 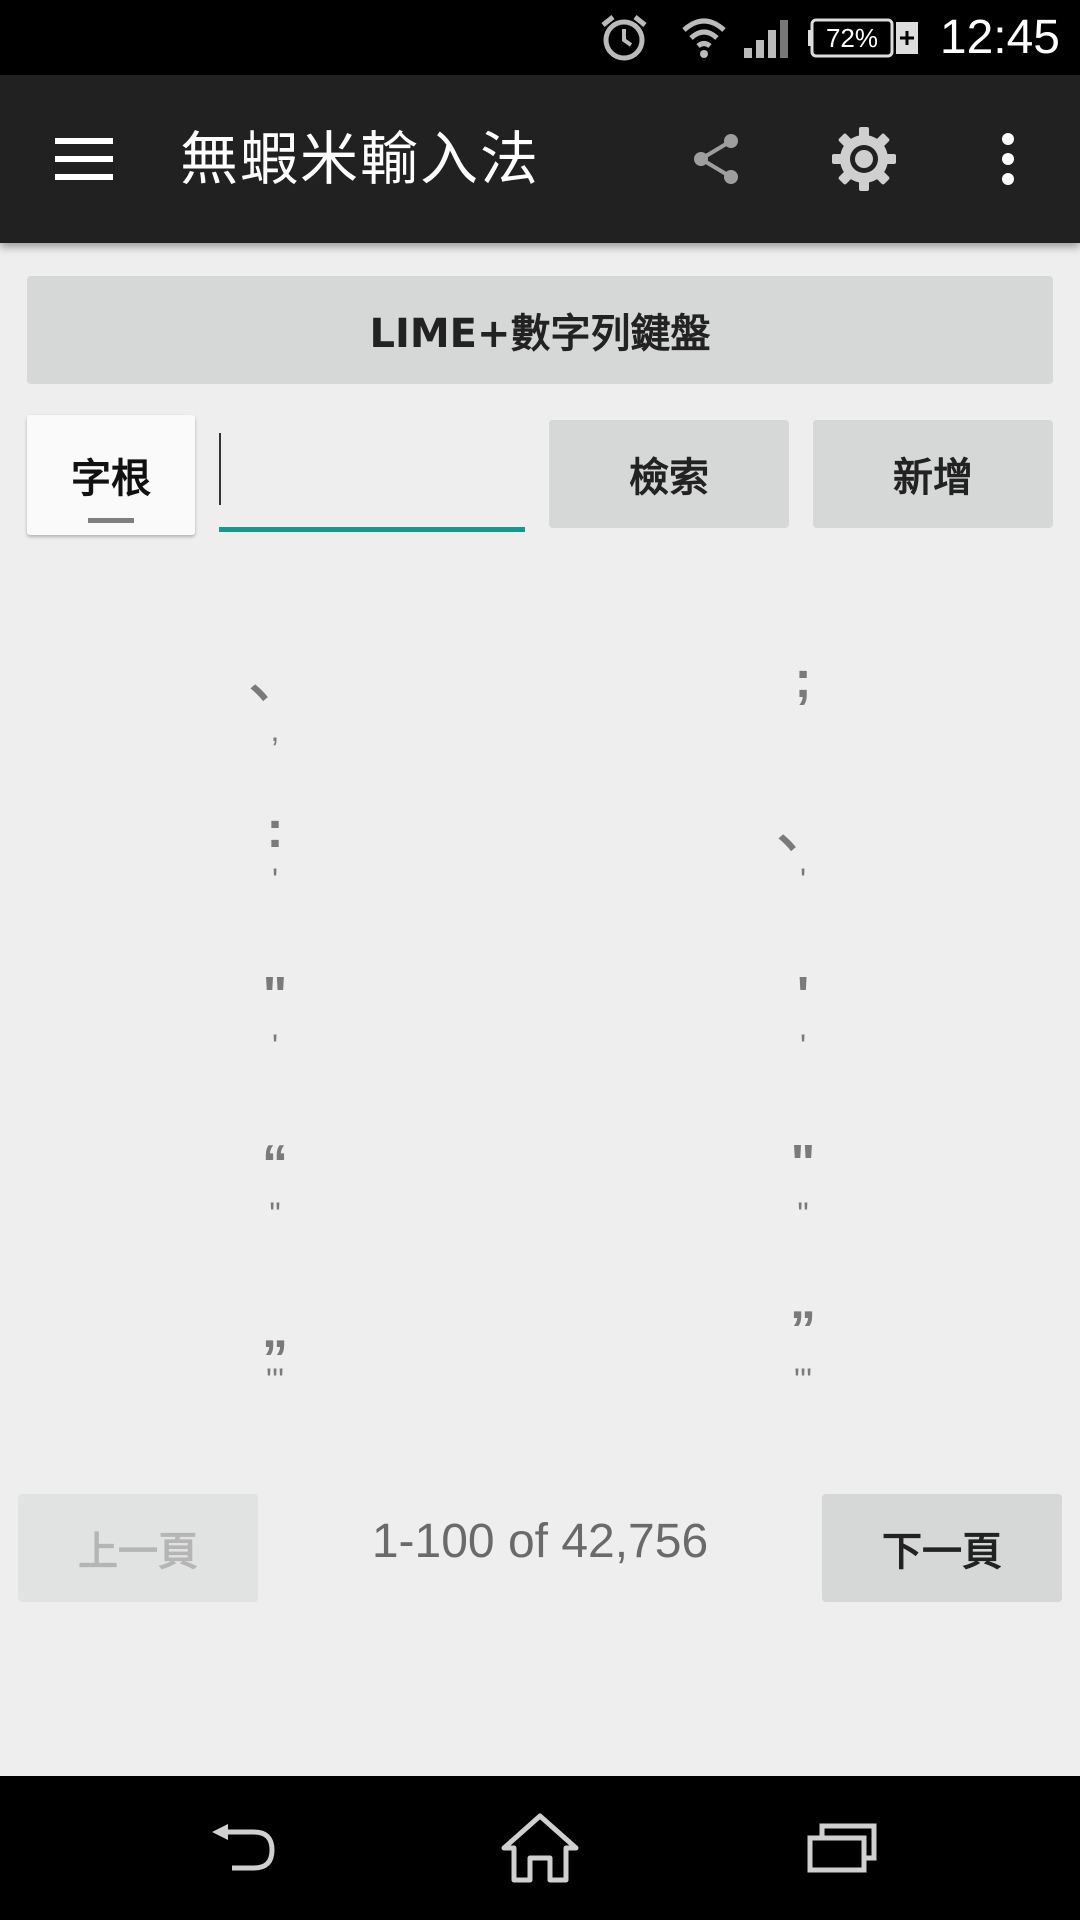 I want to click on list-item: ” ''', so click(x=803, y=1350).